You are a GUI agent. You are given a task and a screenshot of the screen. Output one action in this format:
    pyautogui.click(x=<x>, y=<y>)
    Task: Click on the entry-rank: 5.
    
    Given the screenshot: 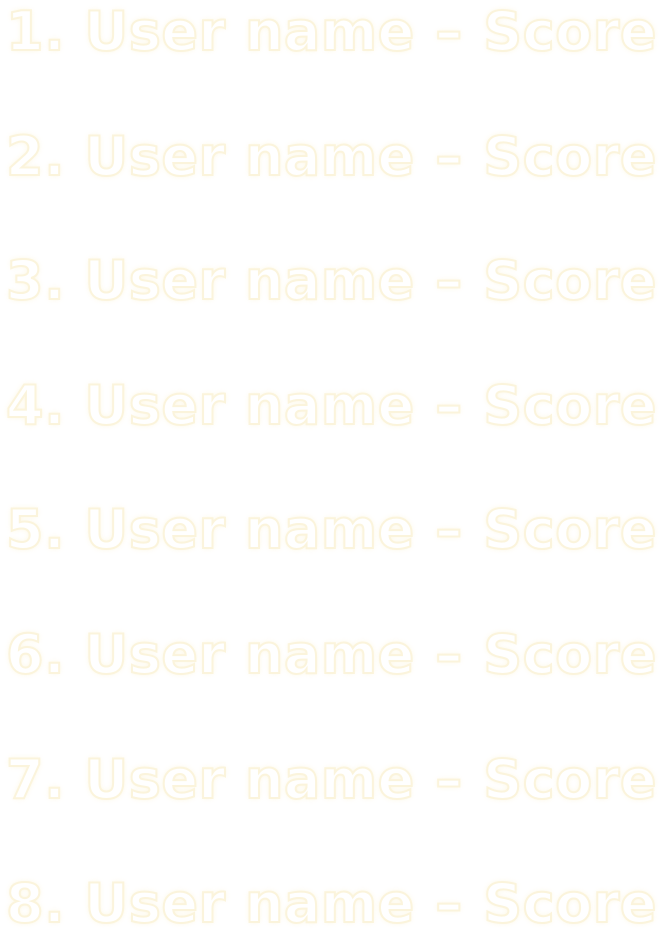 What is the action you would take?
    pyautogui.click(x=35, y=529)
    